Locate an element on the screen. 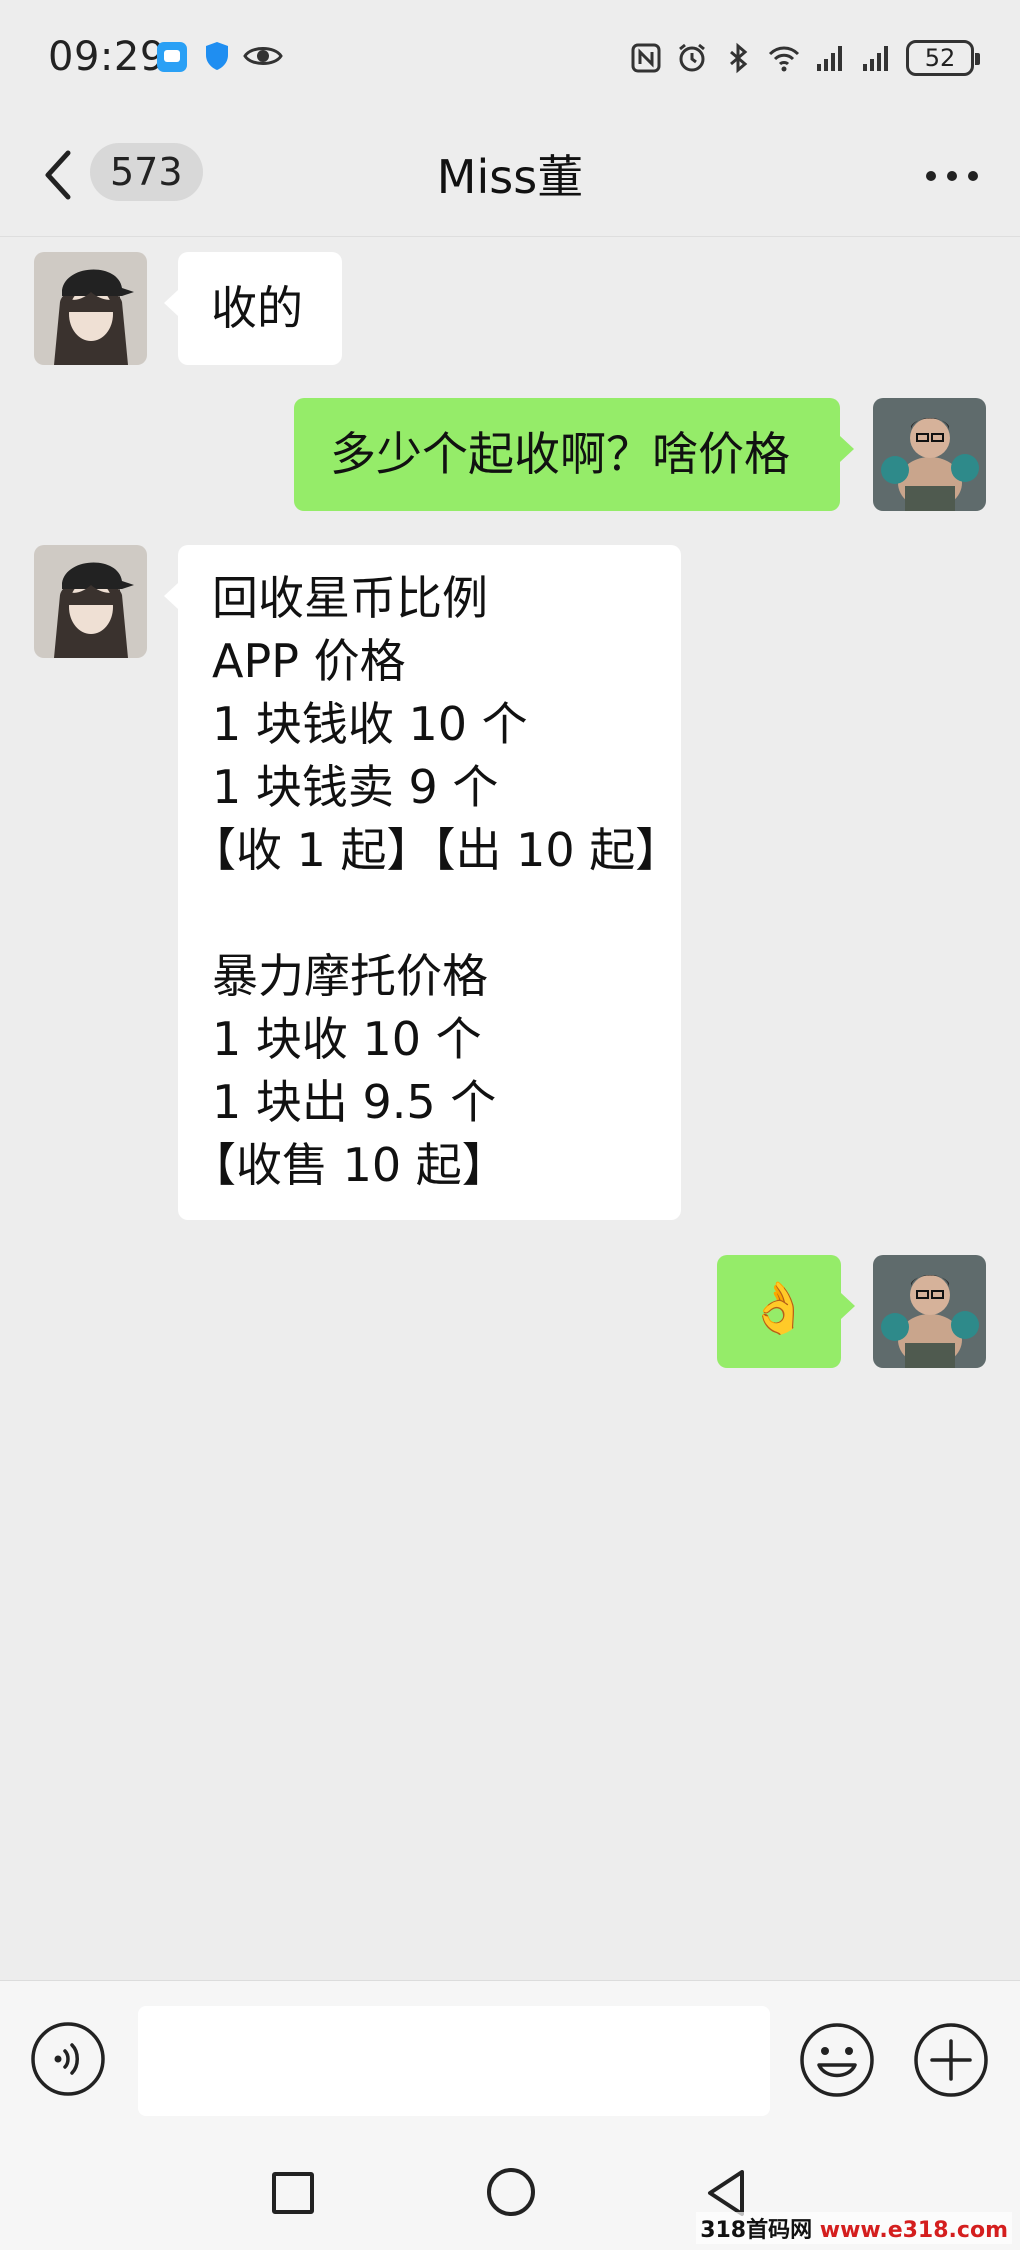  message-text: 【收售 10 起】 is located at coordinates (349, 1165).